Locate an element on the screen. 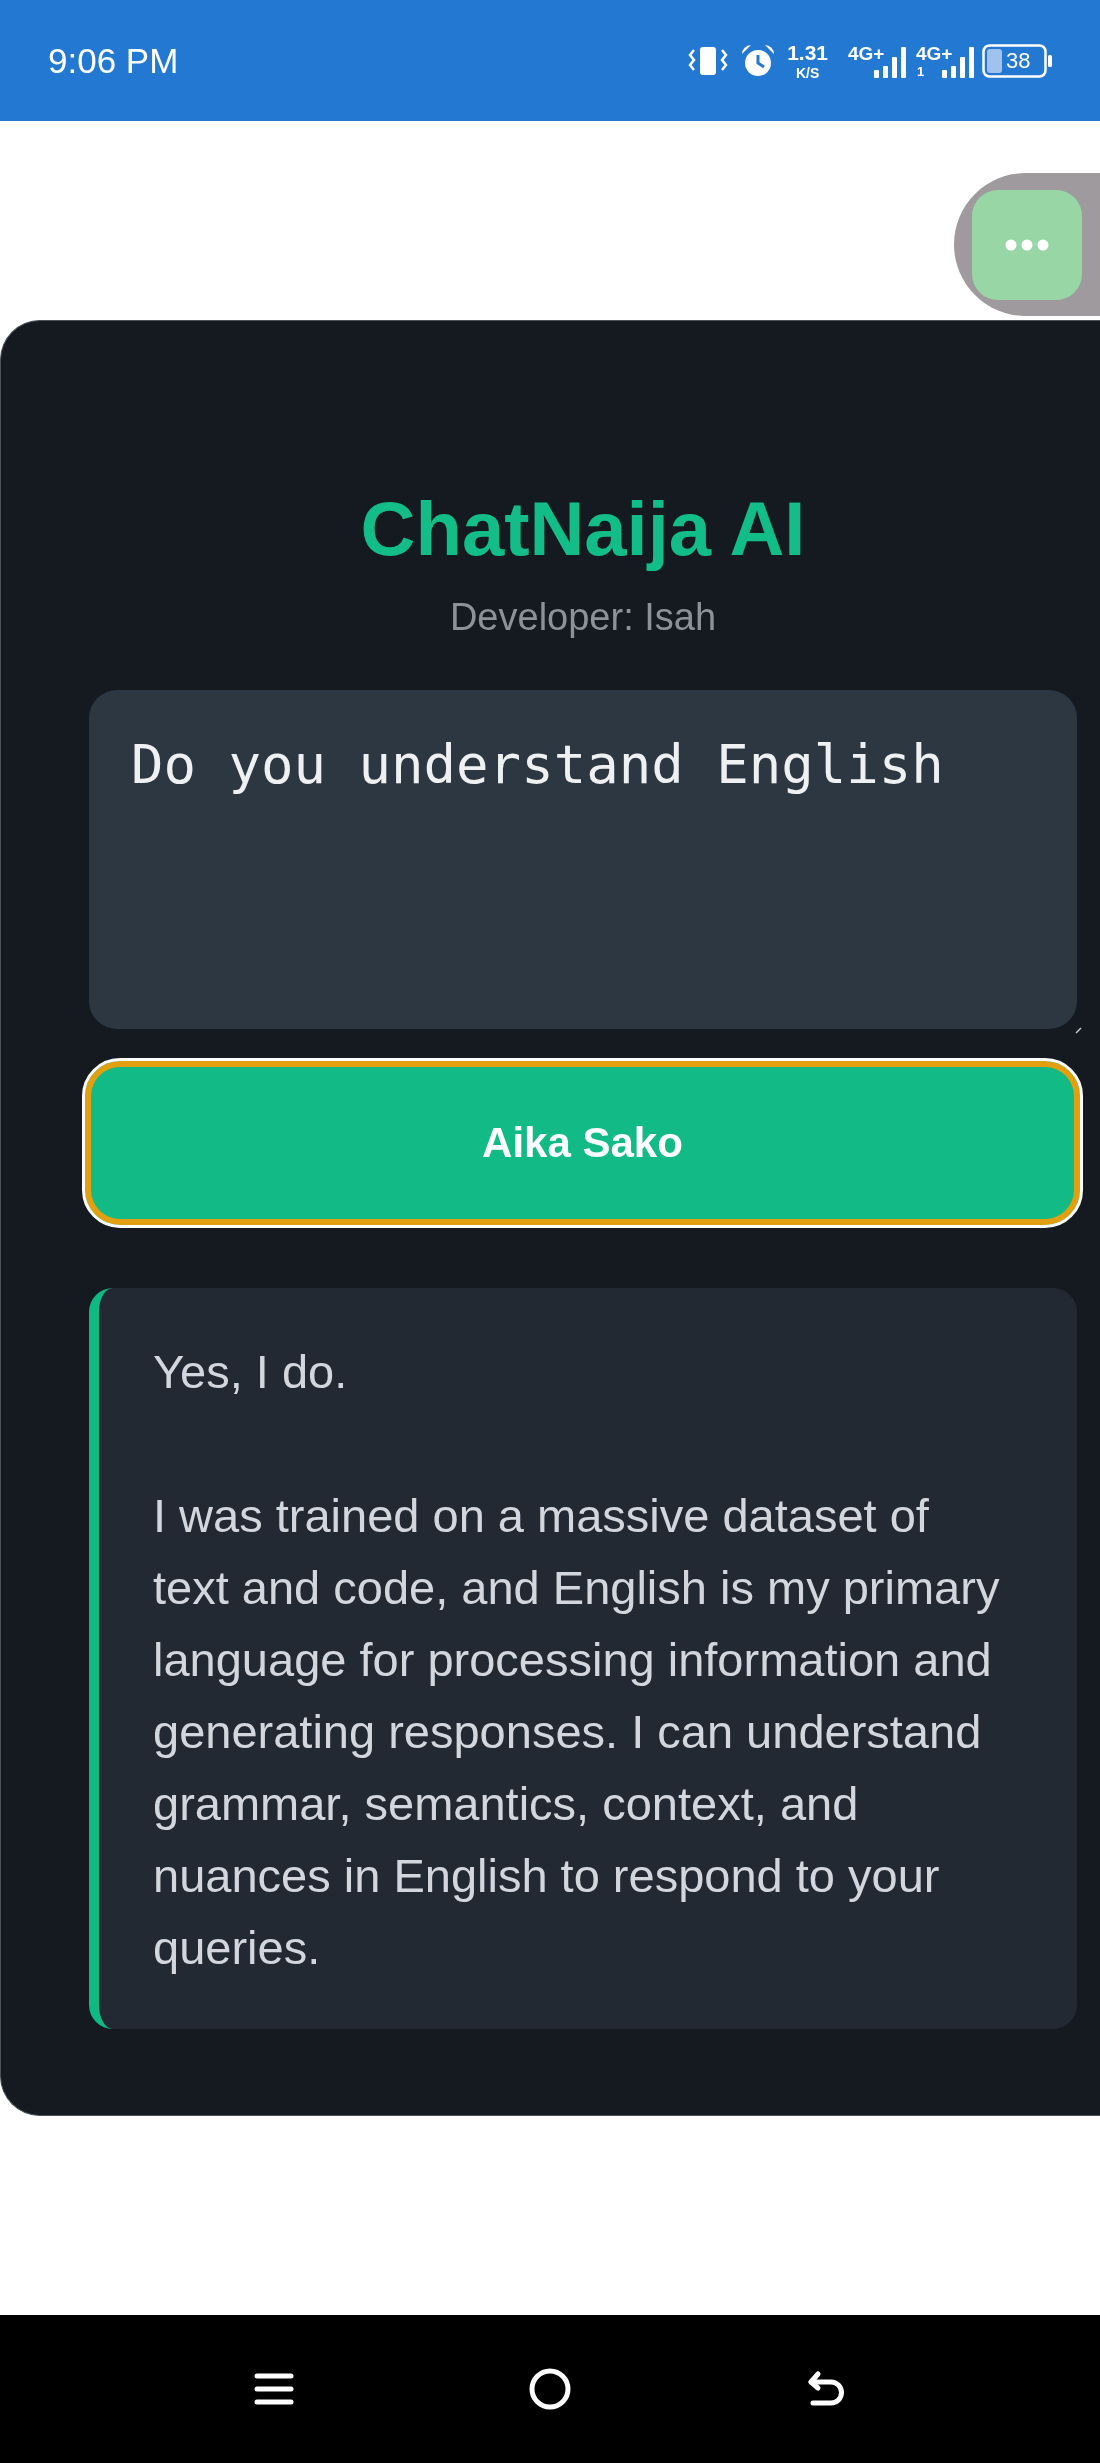  battery-icon is located at coordinates (1017, 60).